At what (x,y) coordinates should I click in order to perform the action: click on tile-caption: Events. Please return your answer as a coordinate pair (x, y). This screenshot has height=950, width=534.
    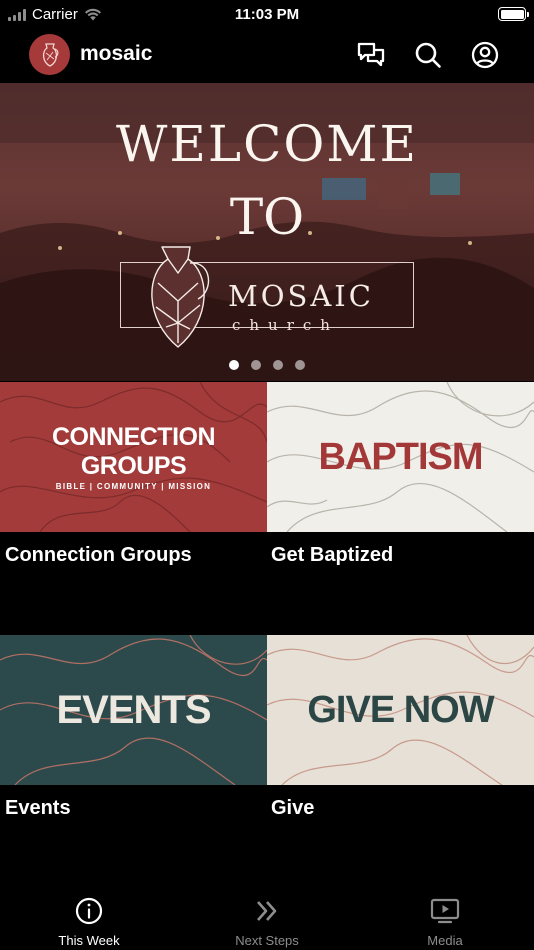
    Looking at the image, I should click on (38, 808).